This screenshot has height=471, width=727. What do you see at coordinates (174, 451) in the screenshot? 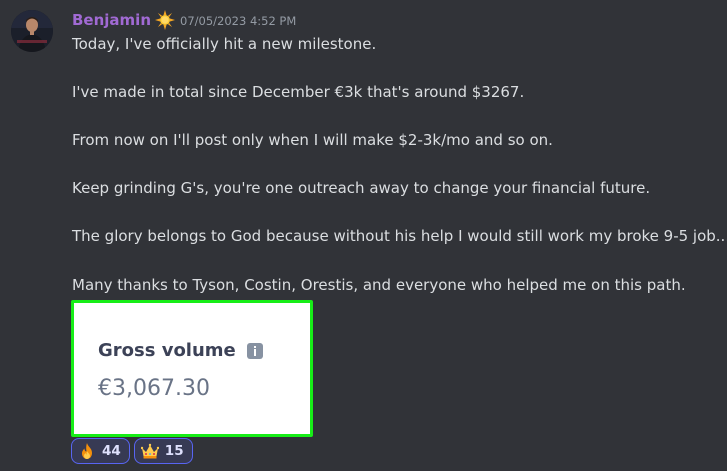
I see `reaction-count: 15` at bounding box center [174, 451].